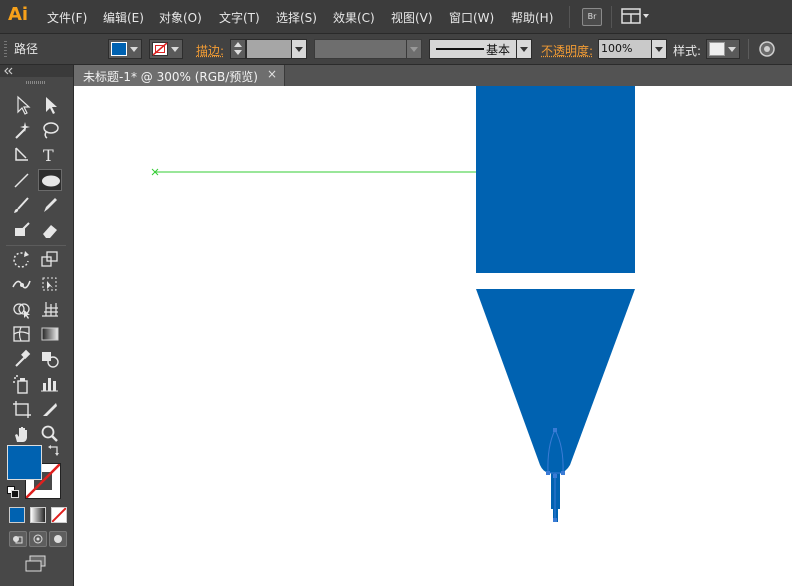 This screenshot has height=586, width=792. Describe the element at coordinates (555, 179) in the screenshot. I see `pen-body-rectangle` at that location.